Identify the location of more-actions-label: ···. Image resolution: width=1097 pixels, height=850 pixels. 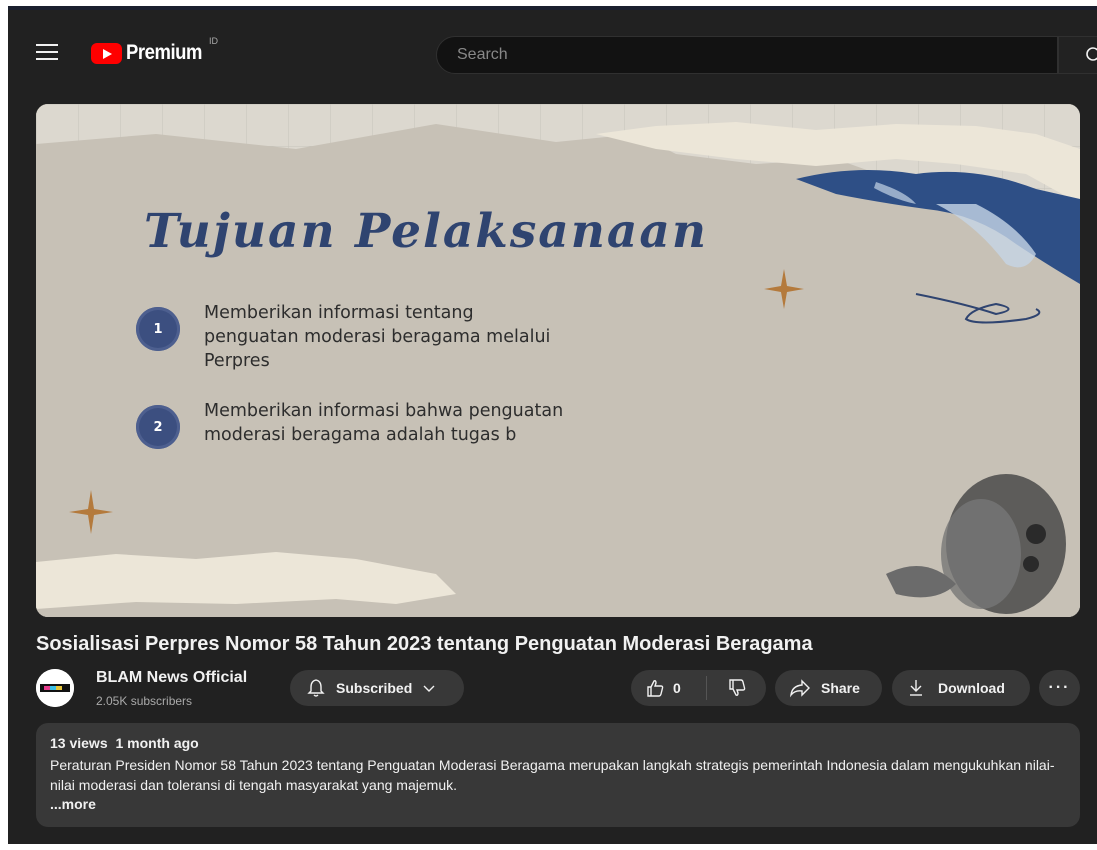
(1059, 687).